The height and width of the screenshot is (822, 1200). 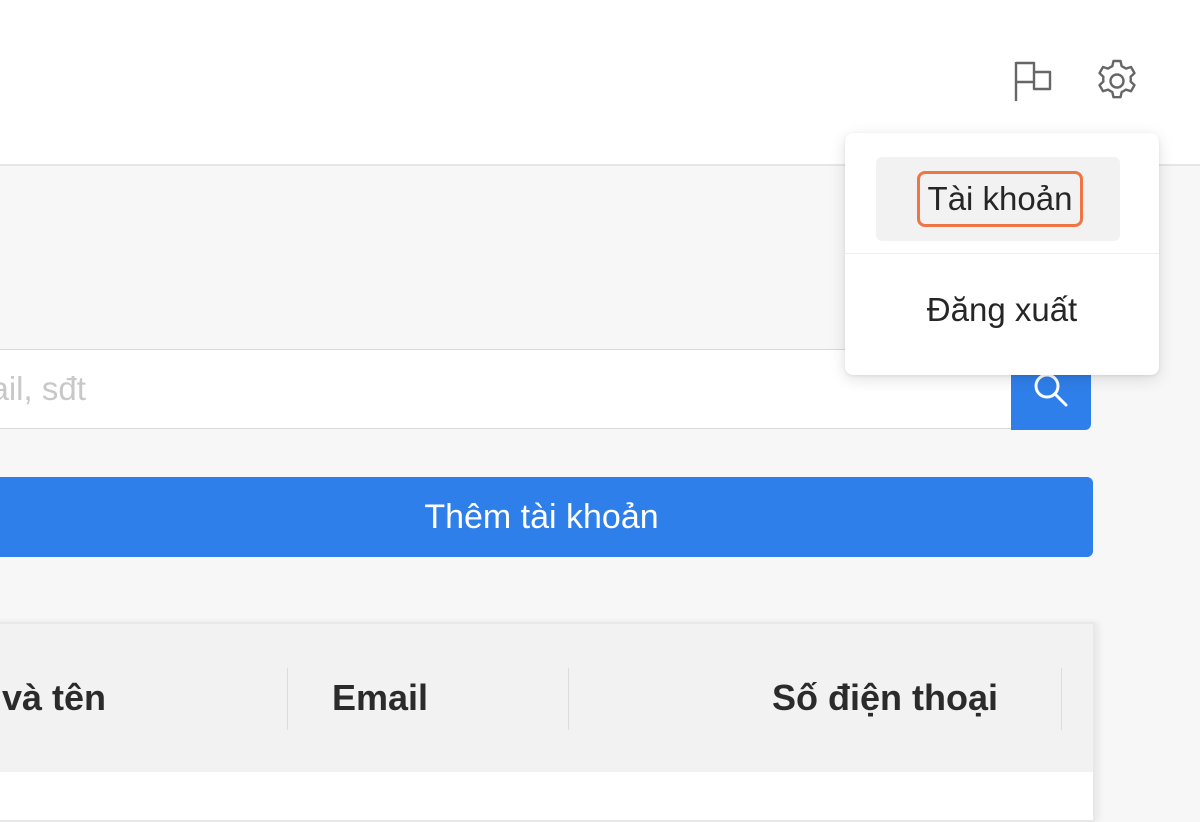 I want to click on add-account-button: Thêm tài khoản, so click(x=546, y=517).